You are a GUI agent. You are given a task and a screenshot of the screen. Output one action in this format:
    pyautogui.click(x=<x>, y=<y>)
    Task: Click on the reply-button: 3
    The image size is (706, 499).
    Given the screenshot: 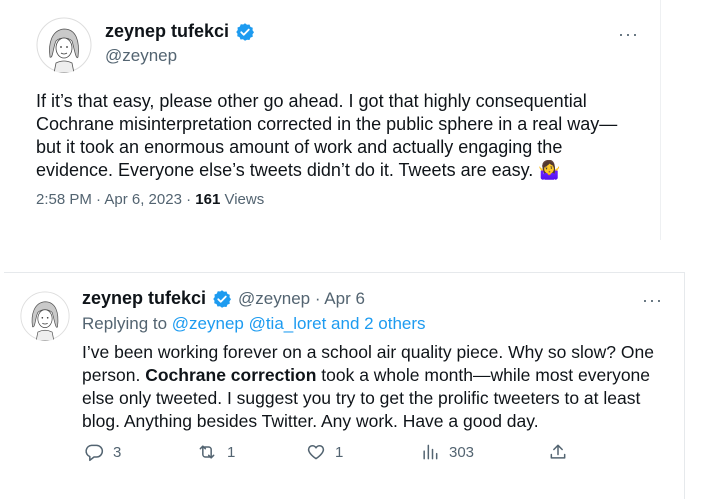 What is the action you would take?
    pyautogui.click(x=102, y=452)
    